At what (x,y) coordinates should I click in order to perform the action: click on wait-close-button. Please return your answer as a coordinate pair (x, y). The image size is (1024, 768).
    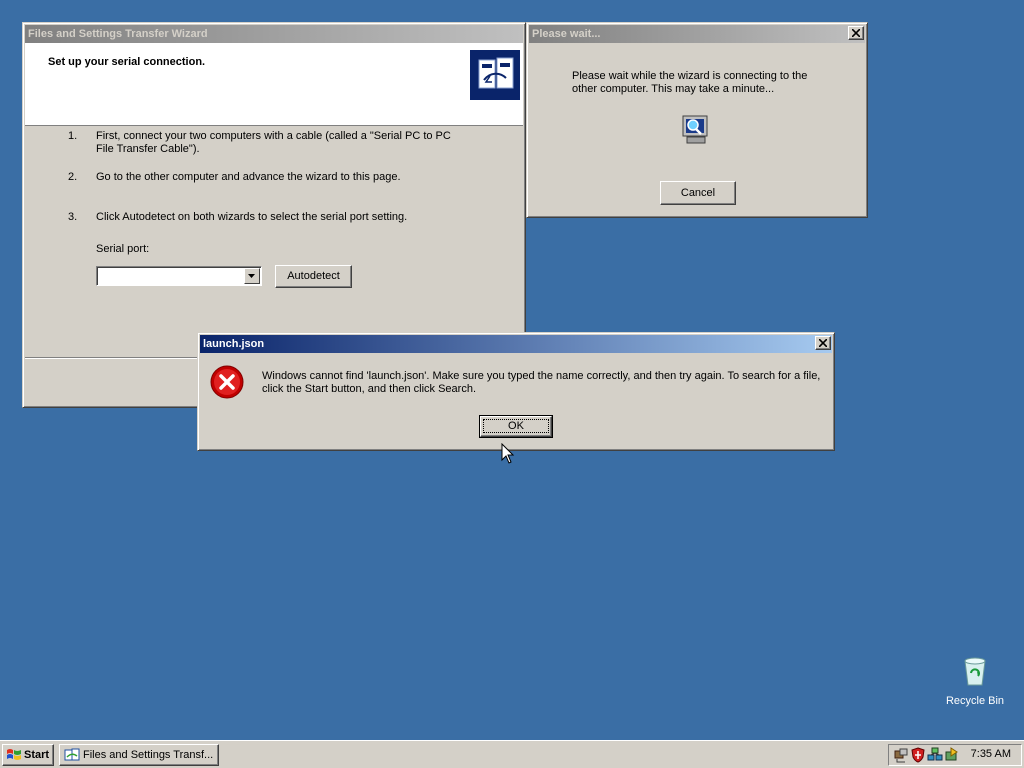
    Looking at the image, I should click on (856, 33).